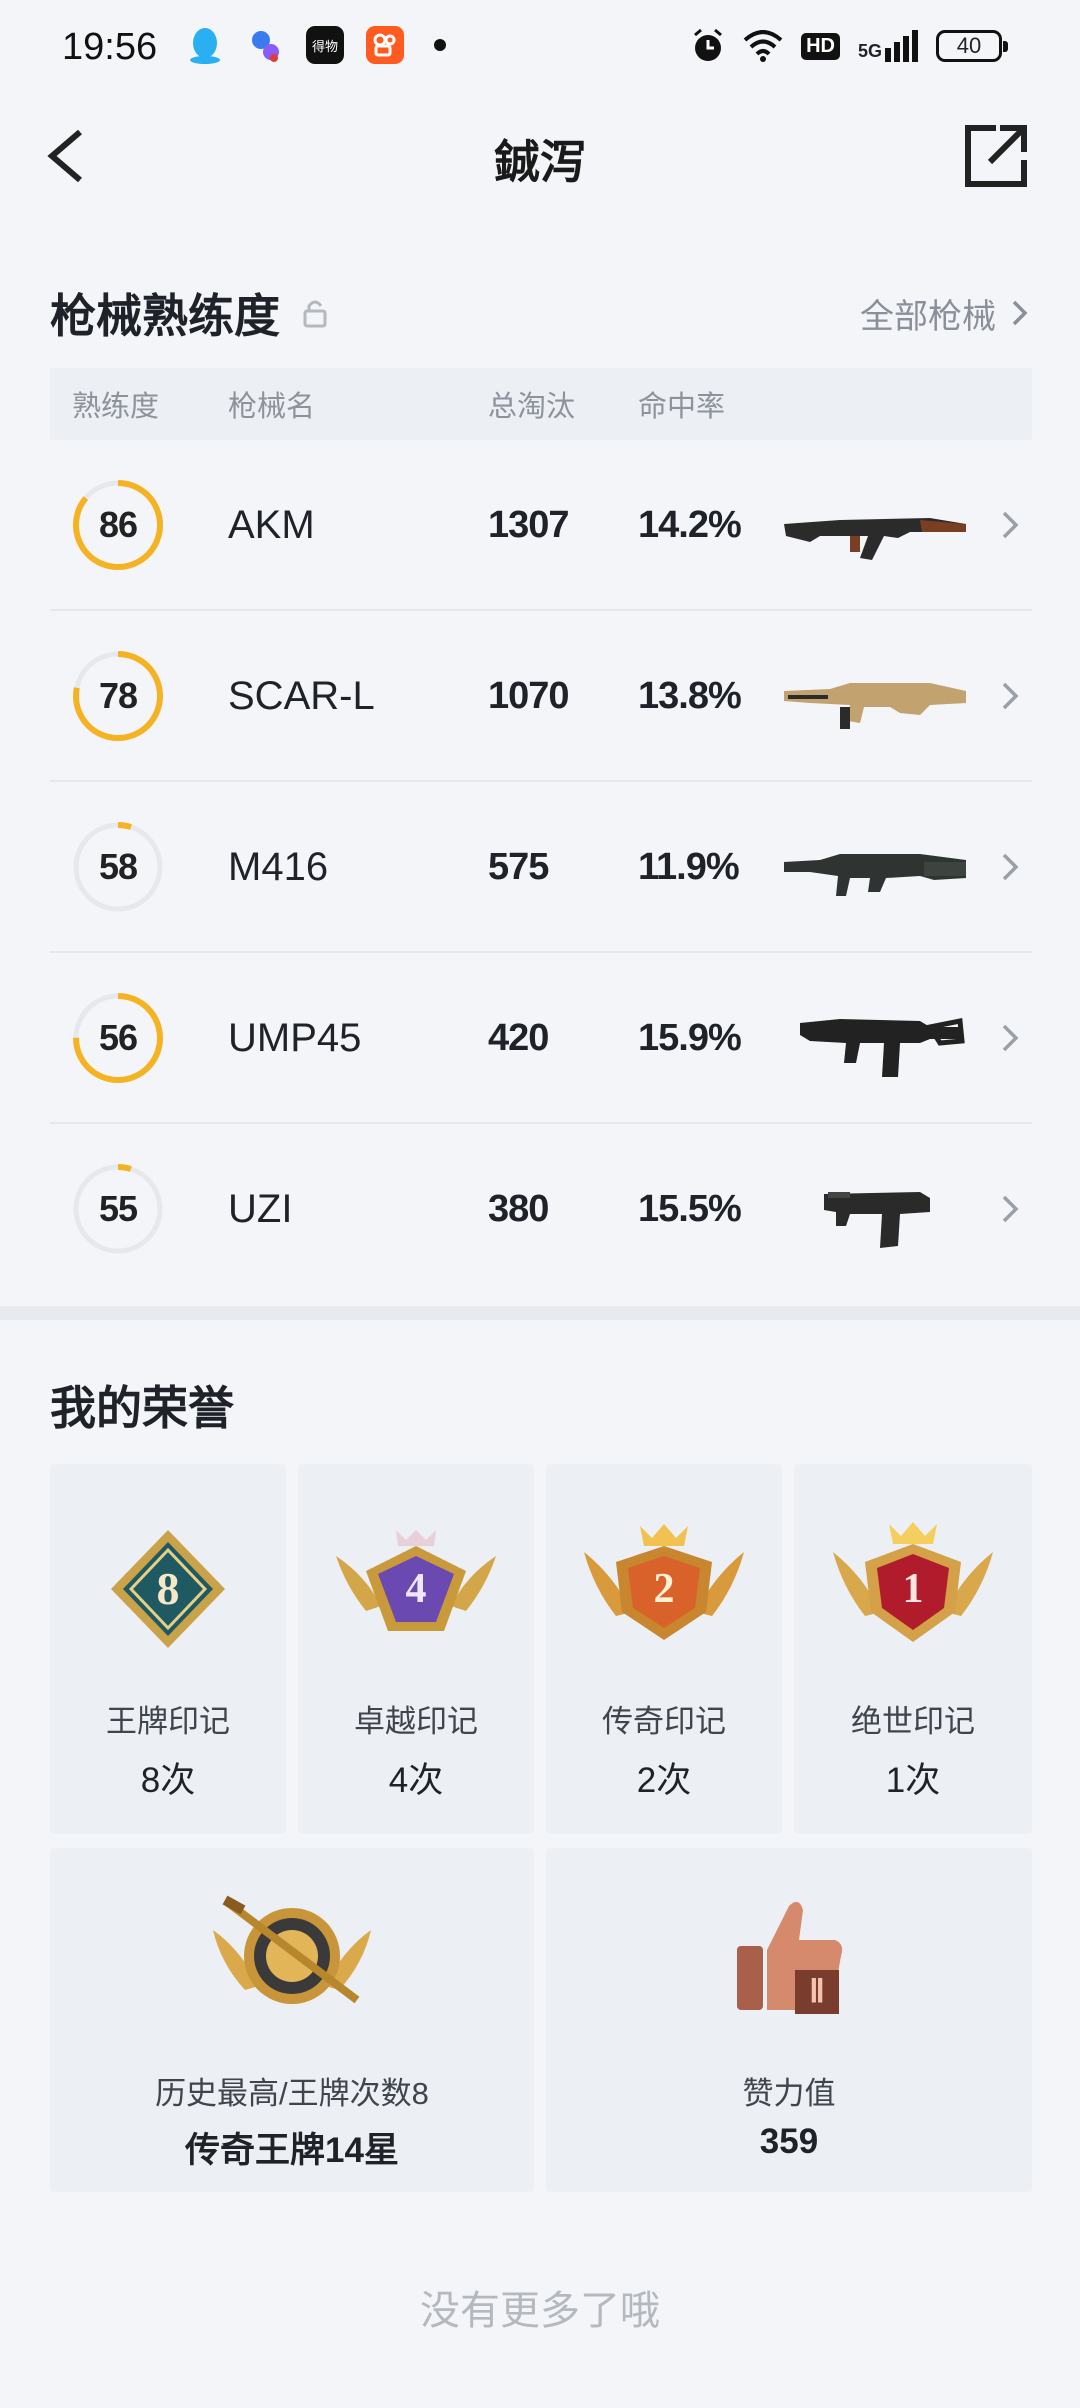  What do you see at coordinates (540, 48) in the screenshot?
I see `status-bar: 19:56 得物 HD 5G 40` at bounding box center [540, 48].